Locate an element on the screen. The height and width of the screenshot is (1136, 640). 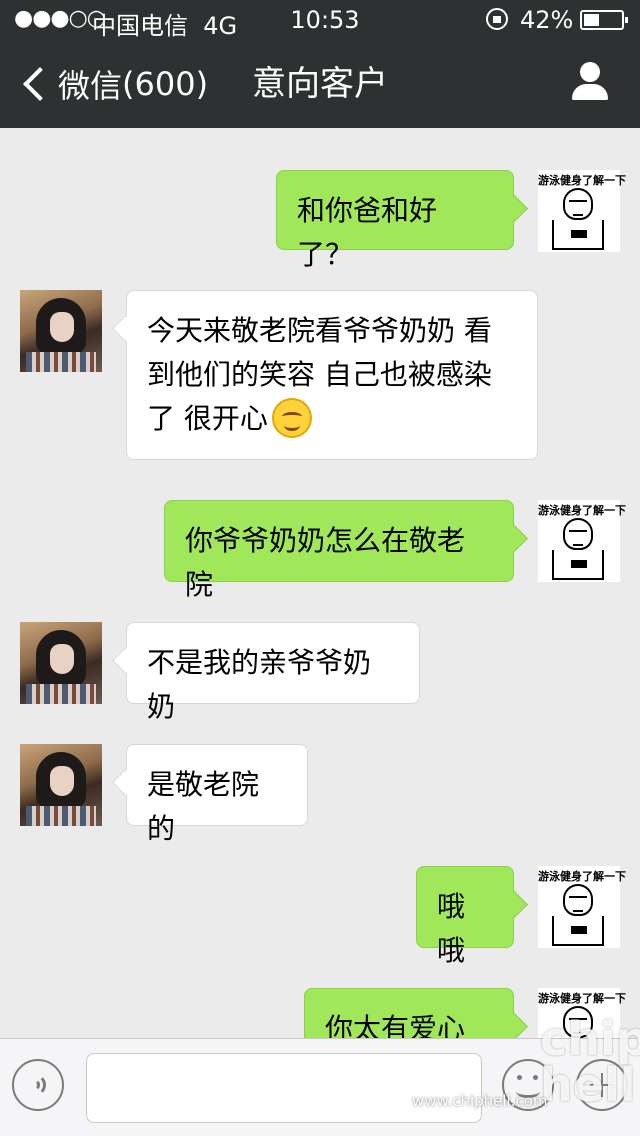
message-bubble-outgoing: 你太有爱心了 is located at coordinates (409, 1013).